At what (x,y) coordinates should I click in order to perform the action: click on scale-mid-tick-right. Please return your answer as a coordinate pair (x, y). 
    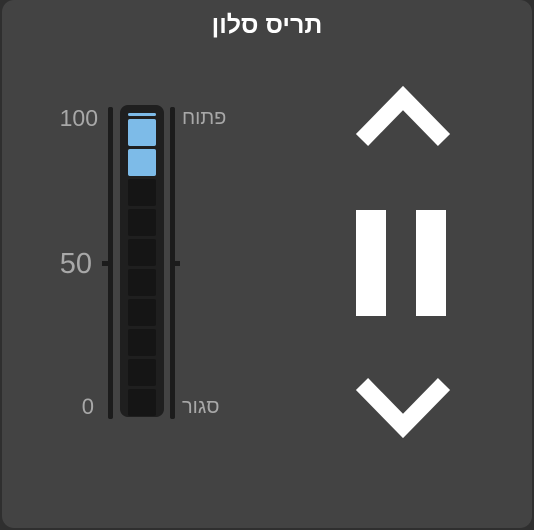
    Looking at the image, I should click on (176, 263).